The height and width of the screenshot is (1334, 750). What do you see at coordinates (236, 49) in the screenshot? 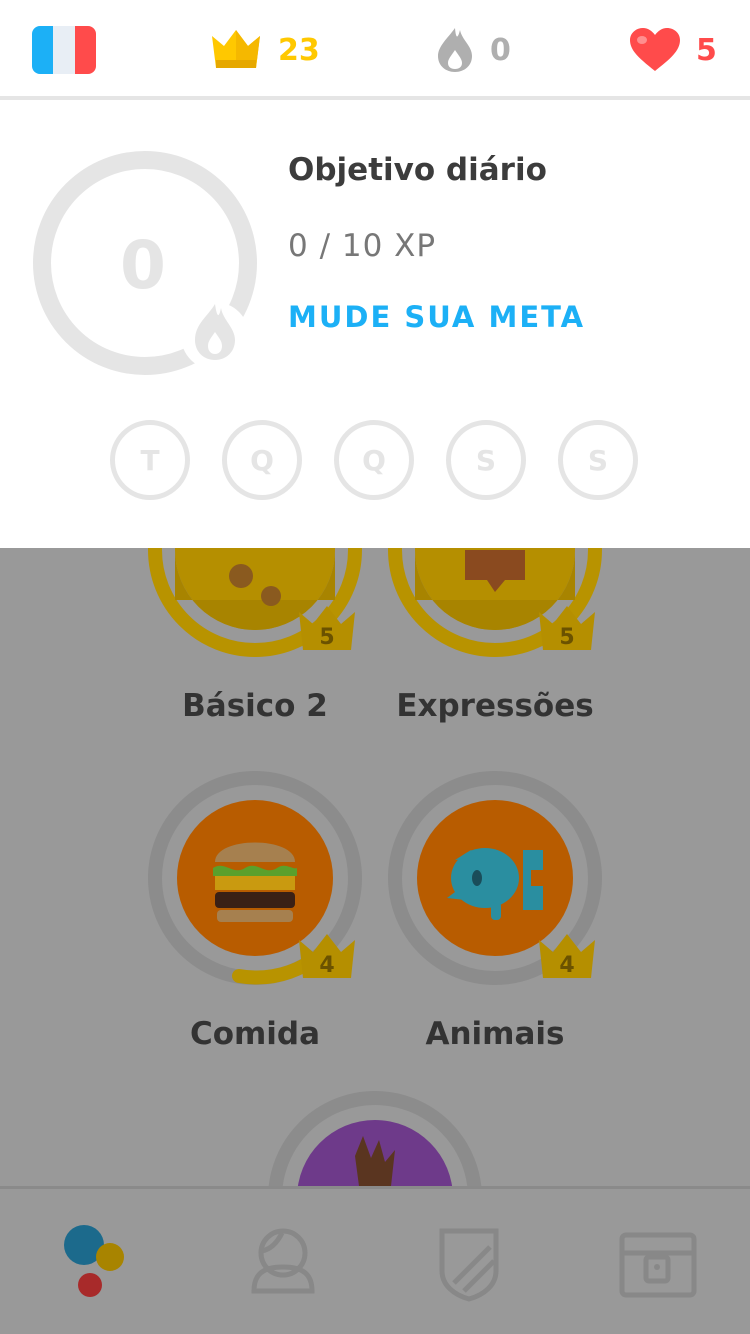
I see `crown-icon` at bounding box center [236, 49].